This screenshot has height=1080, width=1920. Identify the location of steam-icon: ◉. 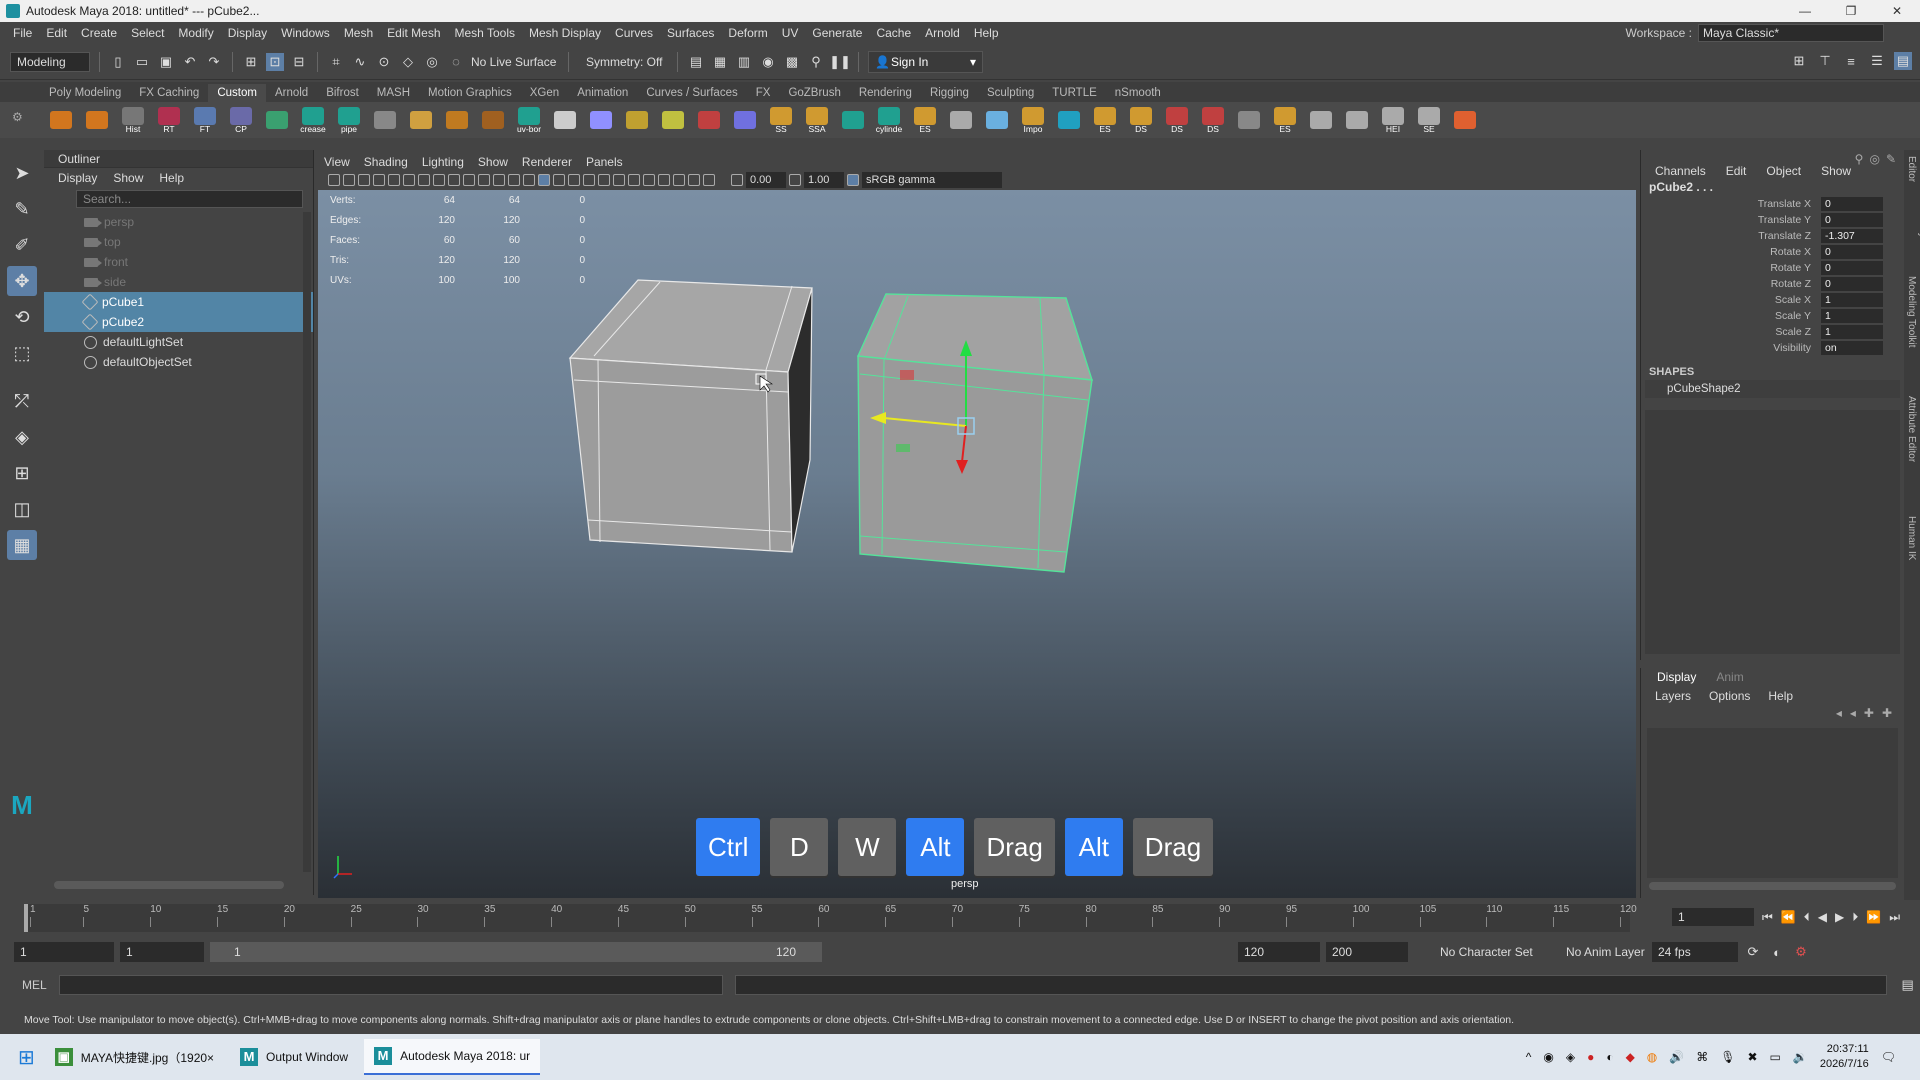
(1548, 1057).